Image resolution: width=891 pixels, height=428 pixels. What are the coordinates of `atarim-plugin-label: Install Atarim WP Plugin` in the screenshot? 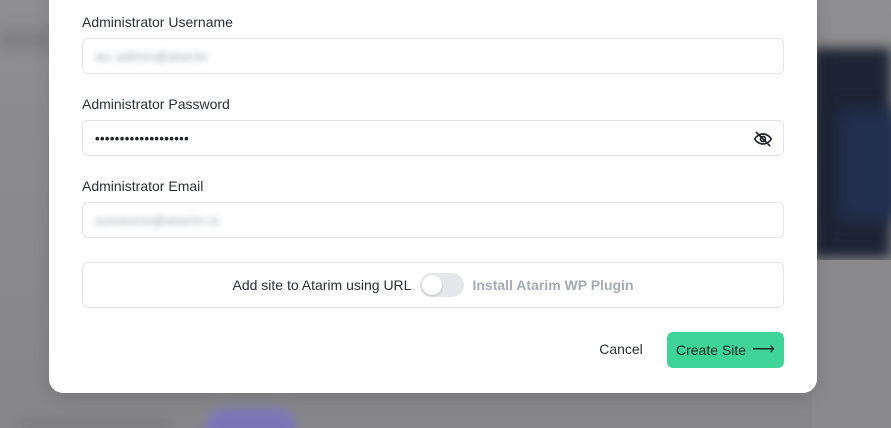 It's located at (553, 285).